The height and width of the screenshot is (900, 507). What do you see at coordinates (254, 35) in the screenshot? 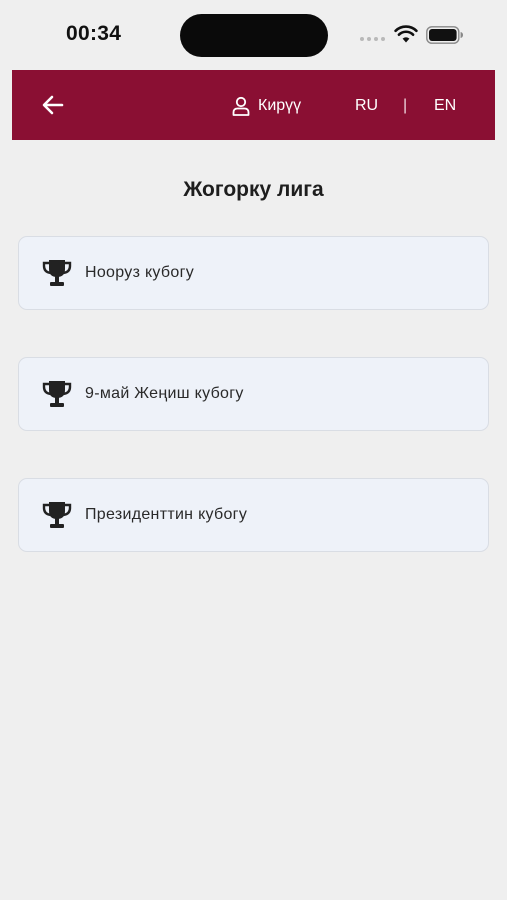
I see `dynamic-island` at bounding box center [254, 35].